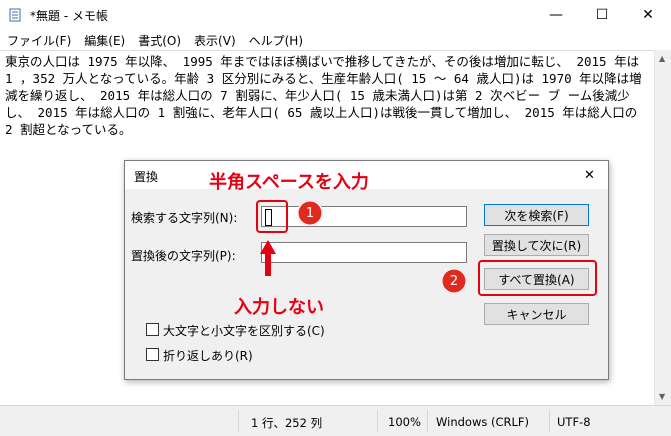 This screenshot has height=436, width=671. Describe the element at coordinates (289, 182) in the screenshot. I see `annotation-top-note: 半角スペースを入力` at that location.